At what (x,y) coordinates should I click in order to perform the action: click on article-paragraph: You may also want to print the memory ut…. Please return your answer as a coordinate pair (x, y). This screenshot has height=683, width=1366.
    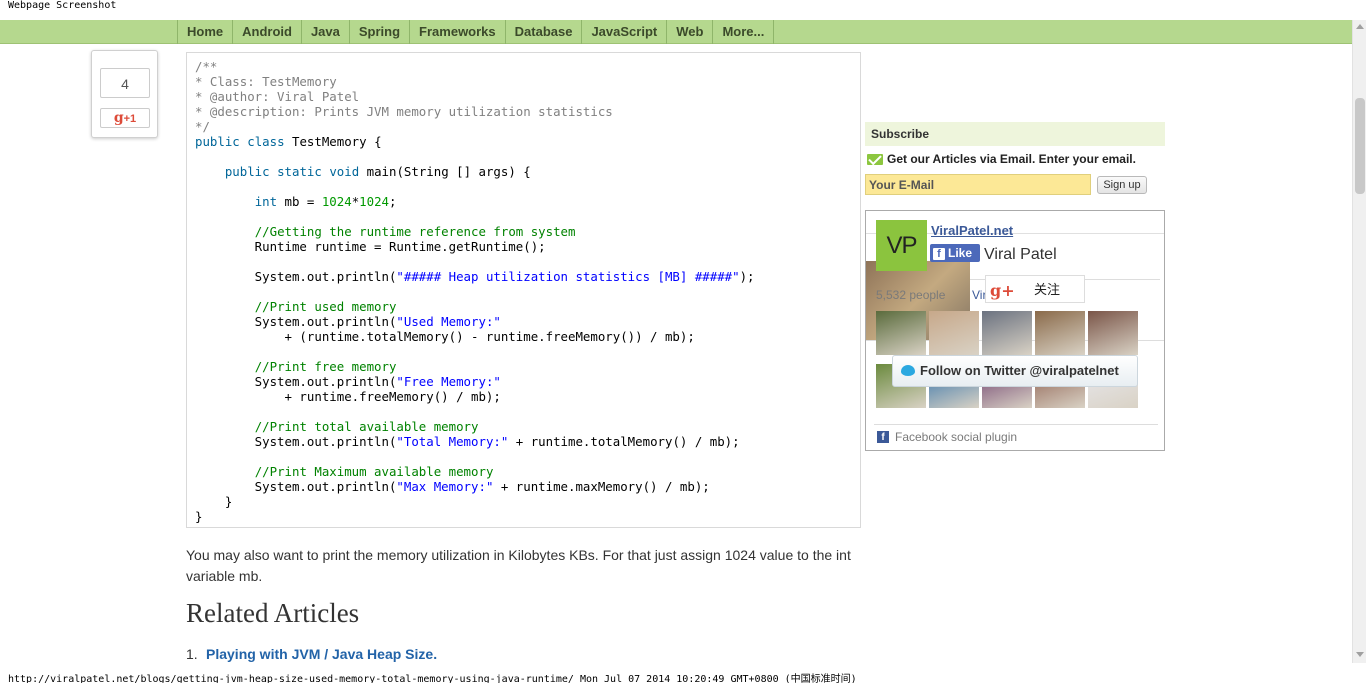
    Looking at the image, I should click on (518, 565).